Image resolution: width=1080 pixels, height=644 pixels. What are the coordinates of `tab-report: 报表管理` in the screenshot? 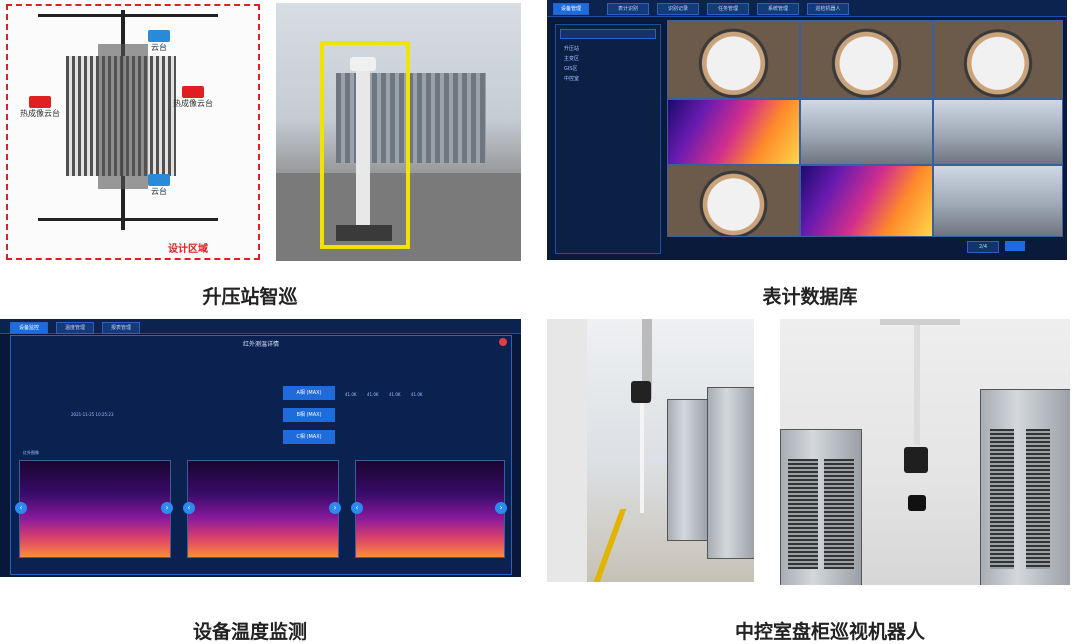 It's located at (121, 328).